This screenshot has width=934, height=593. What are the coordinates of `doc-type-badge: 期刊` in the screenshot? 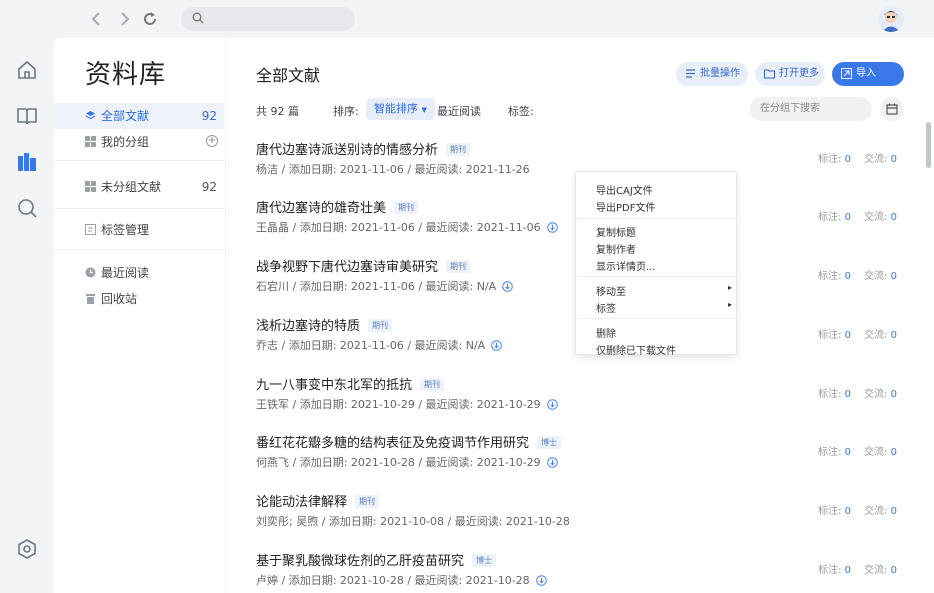 It's located at (458, 149).